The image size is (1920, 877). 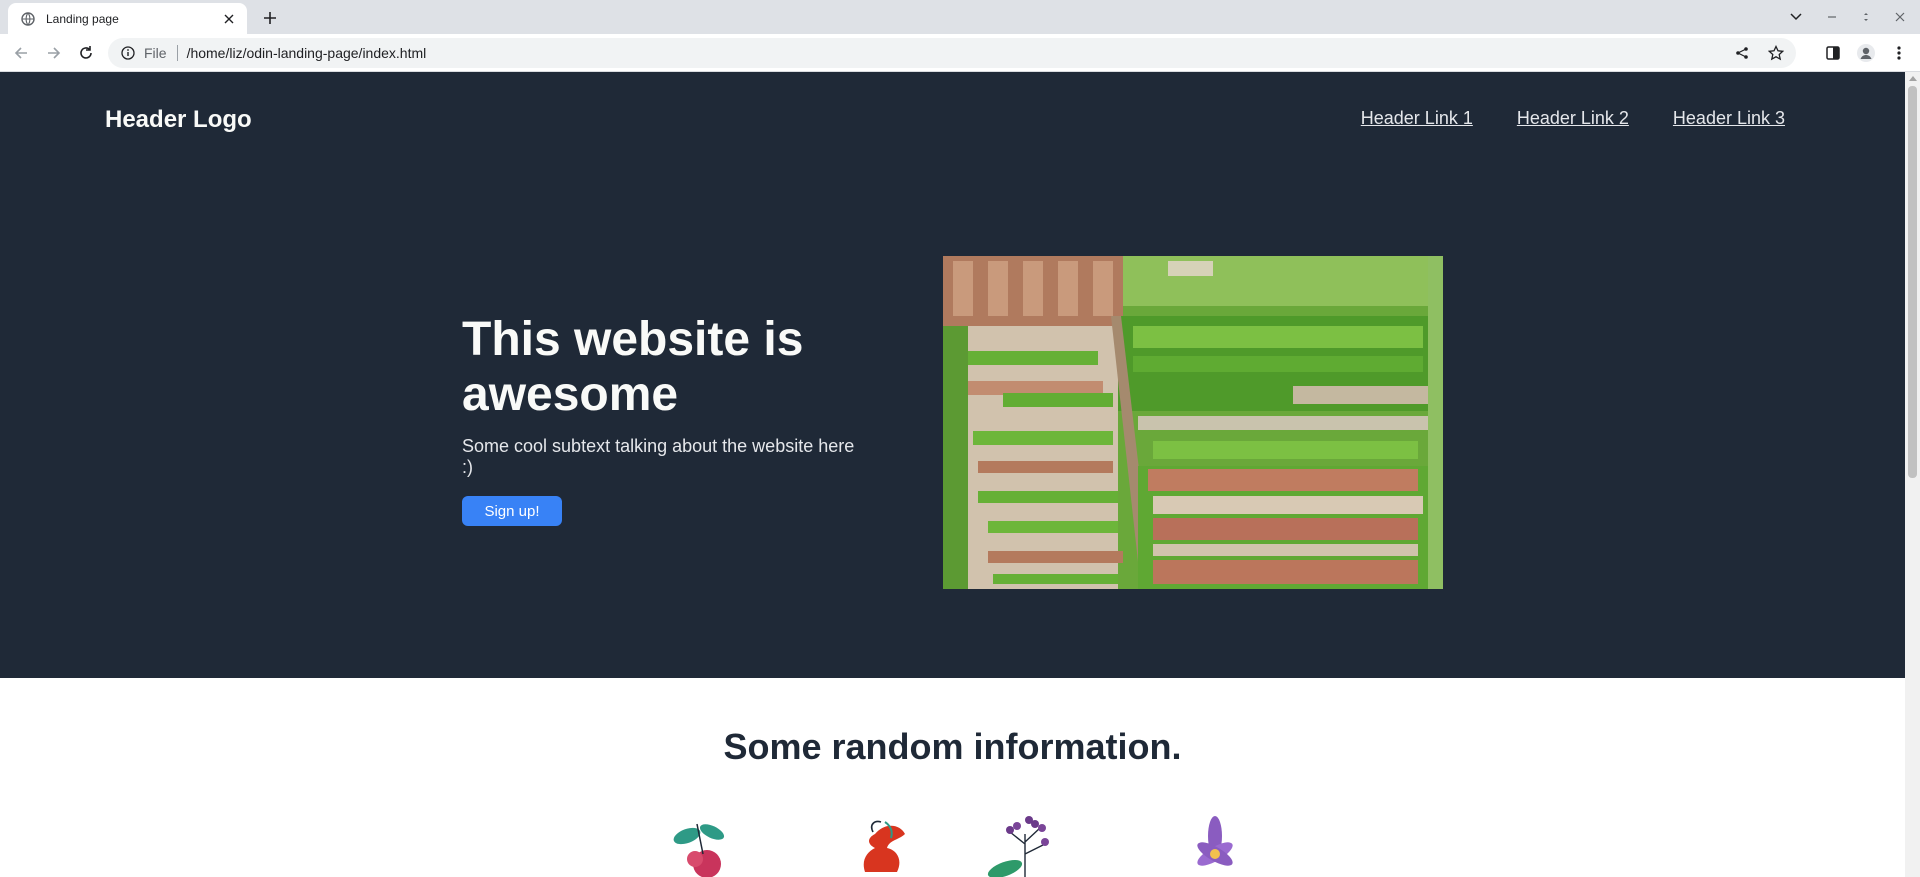 I want to click on forward-arrow-icon, so click(x=54, y=53).